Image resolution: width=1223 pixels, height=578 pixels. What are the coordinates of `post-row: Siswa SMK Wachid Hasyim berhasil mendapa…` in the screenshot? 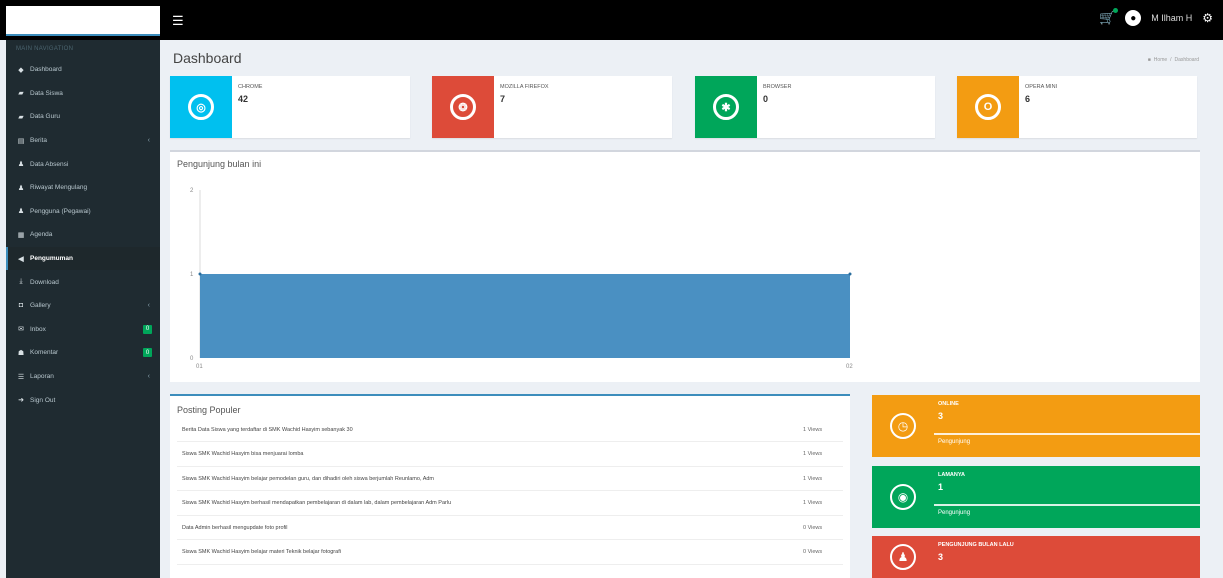 It's located at (510, 504).